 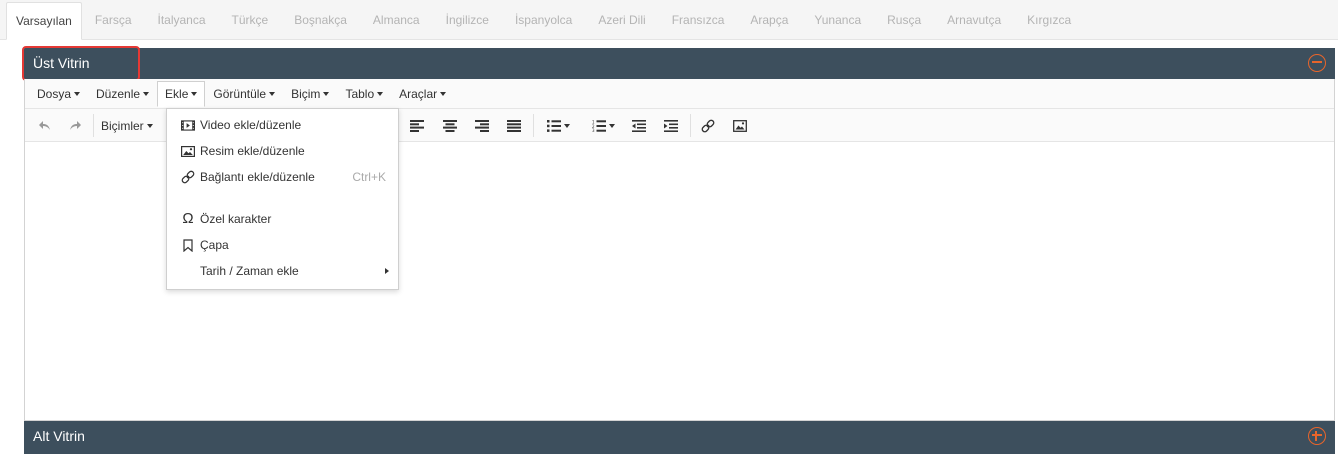 I want to click on tab-bosnakca: Boşnakça, so click(x=320, y=21).